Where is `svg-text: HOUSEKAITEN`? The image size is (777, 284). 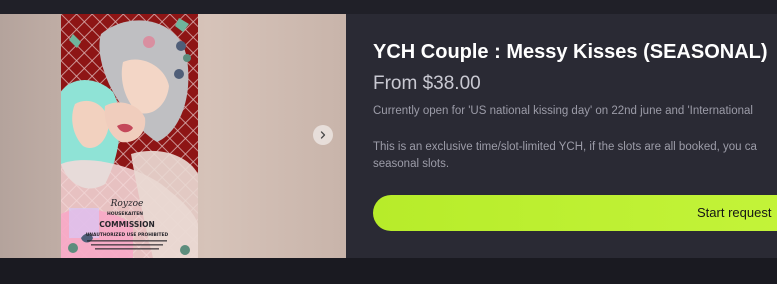 svg-text: HOUSEKAITEN is located at coordinates (125, 214).